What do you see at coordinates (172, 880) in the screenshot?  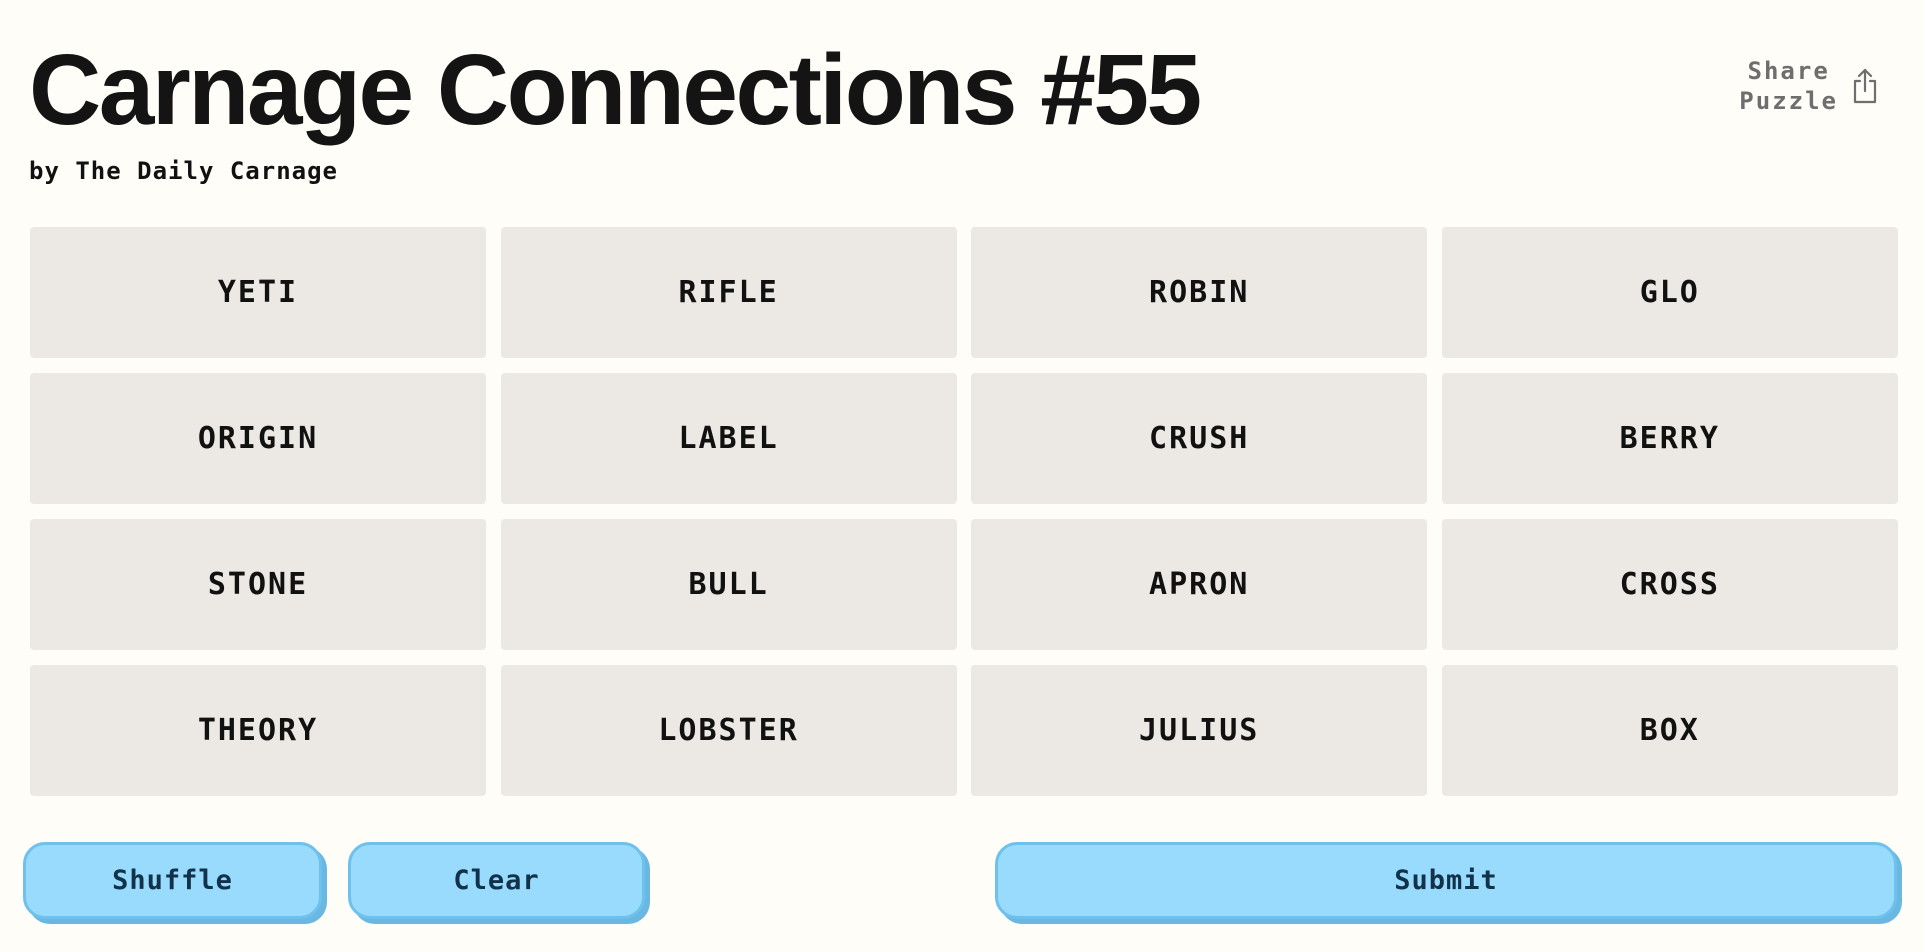 I see `shuffle-button: Shuffle` at bounding box center [172, 880].